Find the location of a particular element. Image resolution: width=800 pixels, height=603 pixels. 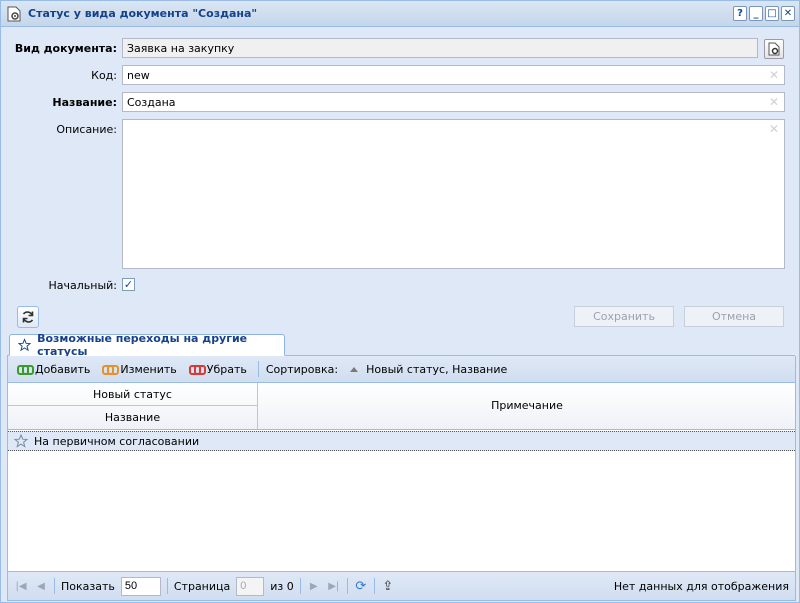

first-page-icon: |◀ is located at coordinates (21, 586).